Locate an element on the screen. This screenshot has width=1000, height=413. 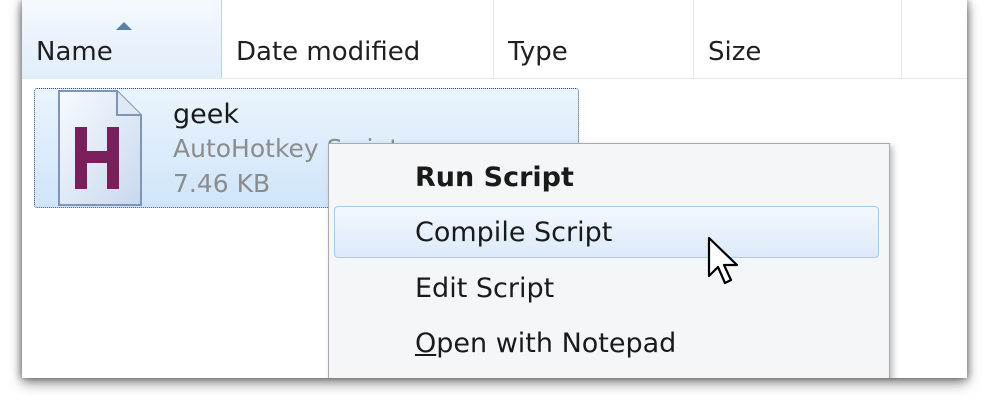
column-header-date-modified: Date modified is located at coordinates (358, 39).